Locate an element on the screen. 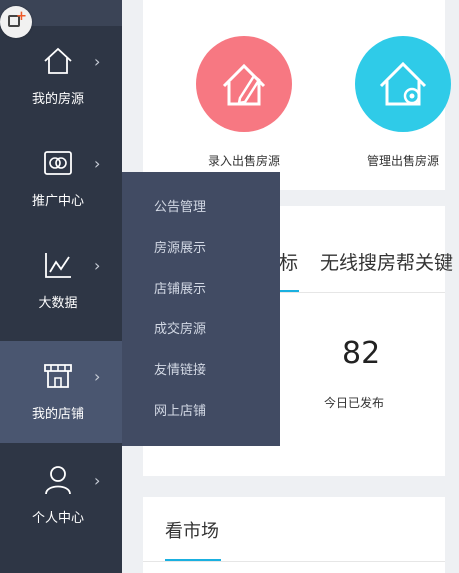 This screenshot has height=573, width=459. house-settings-icon is located at coordinates (403, 83).